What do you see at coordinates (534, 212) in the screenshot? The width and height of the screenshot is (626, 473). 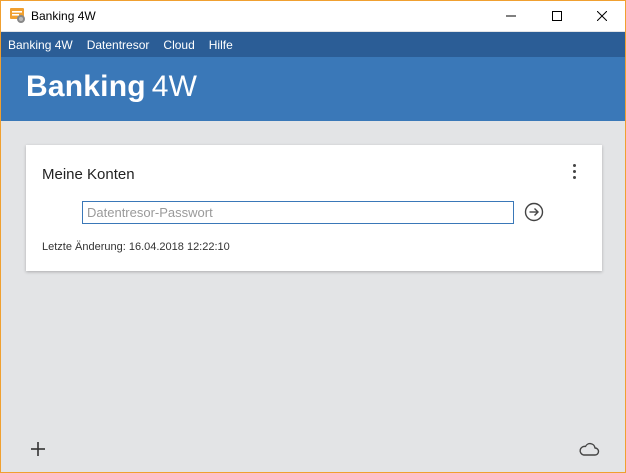 I see `arrow-right-circle-icon` at bounding box center [534, 212].